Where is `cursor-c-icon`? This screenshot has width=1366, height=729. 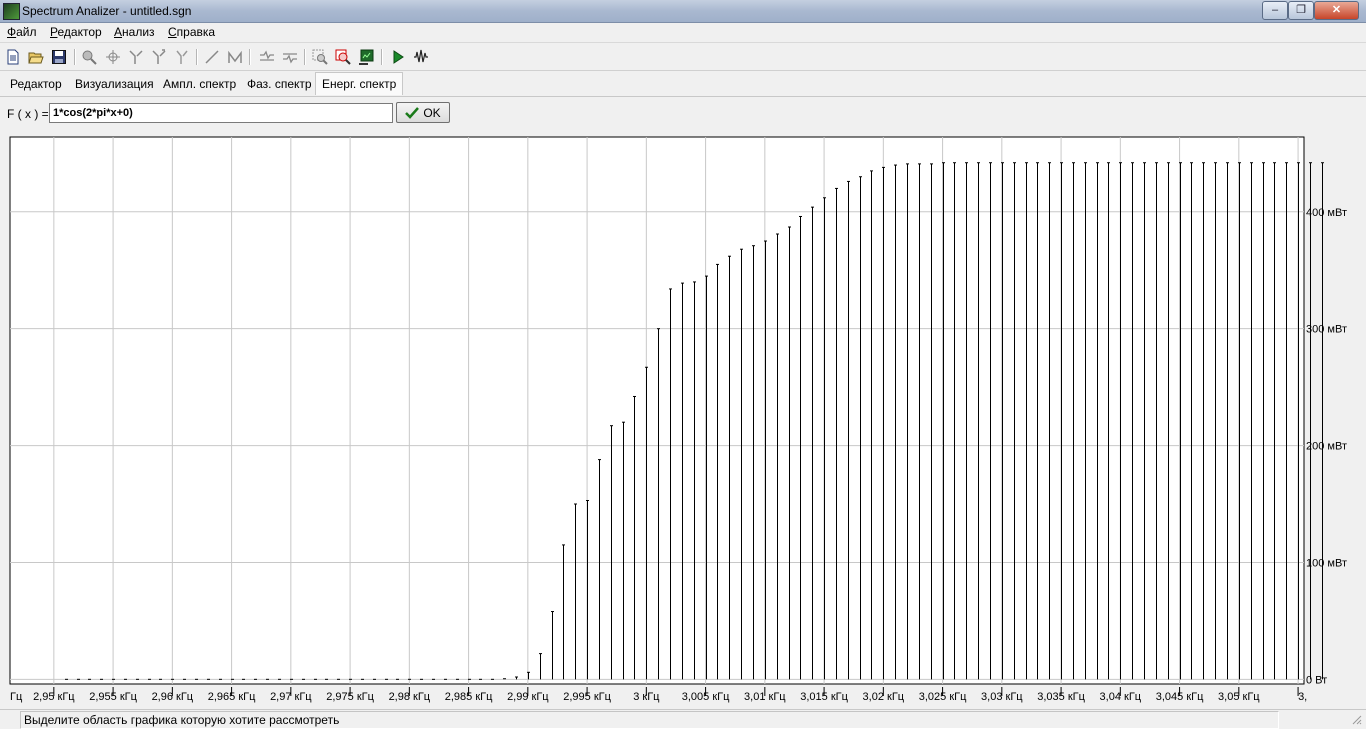 cursor-c-icon is located at coordinates (182, 57).